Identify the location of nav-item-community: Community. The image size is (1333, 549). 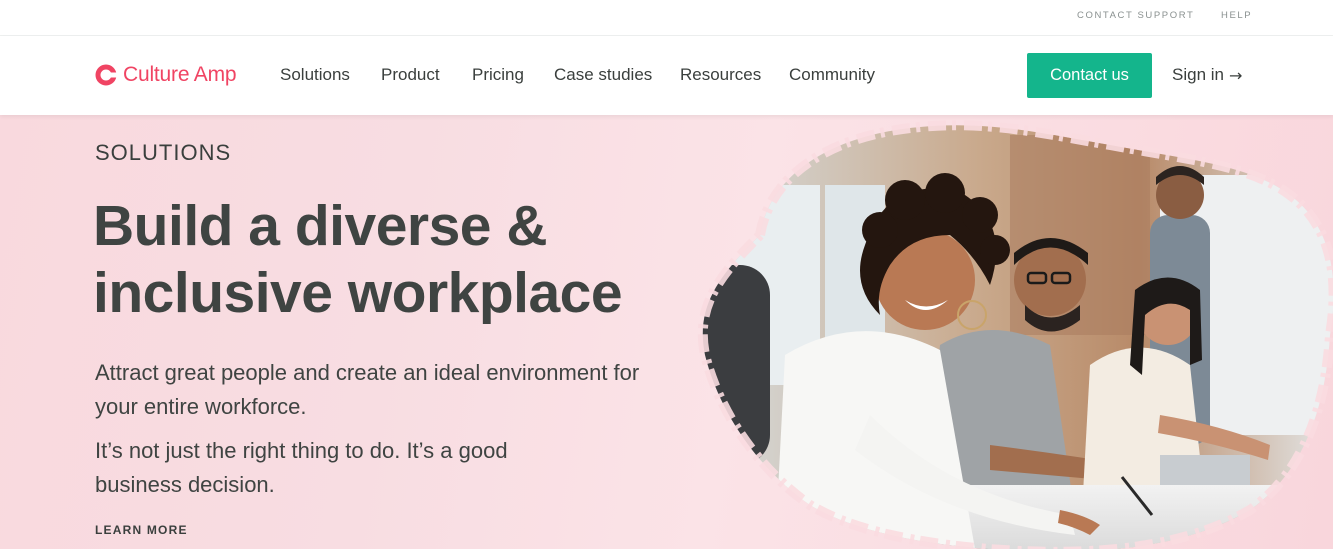
(832, 75).